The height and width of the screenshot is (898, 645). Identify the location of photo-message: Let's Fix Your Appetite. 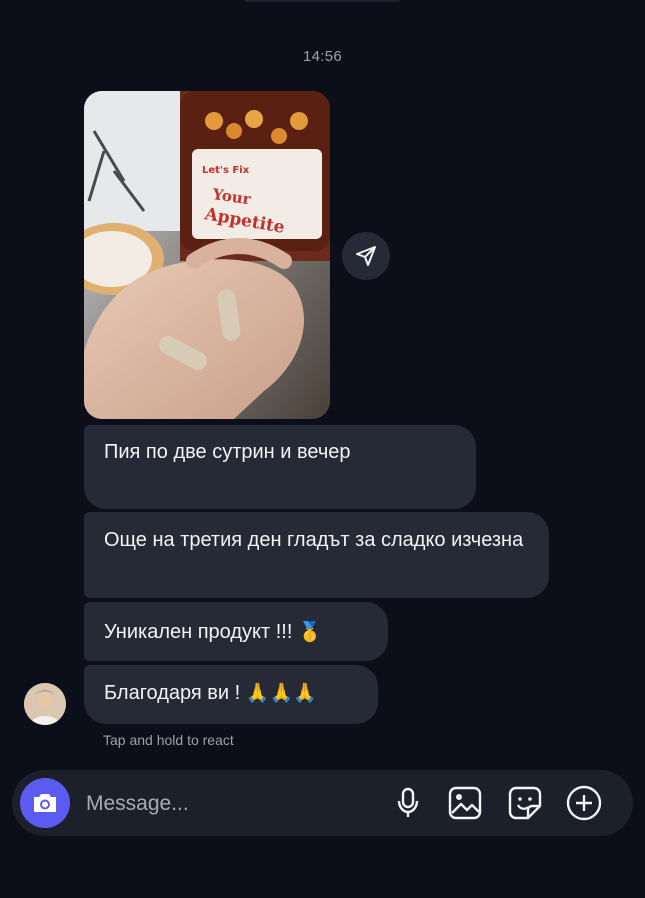
(207, 255).